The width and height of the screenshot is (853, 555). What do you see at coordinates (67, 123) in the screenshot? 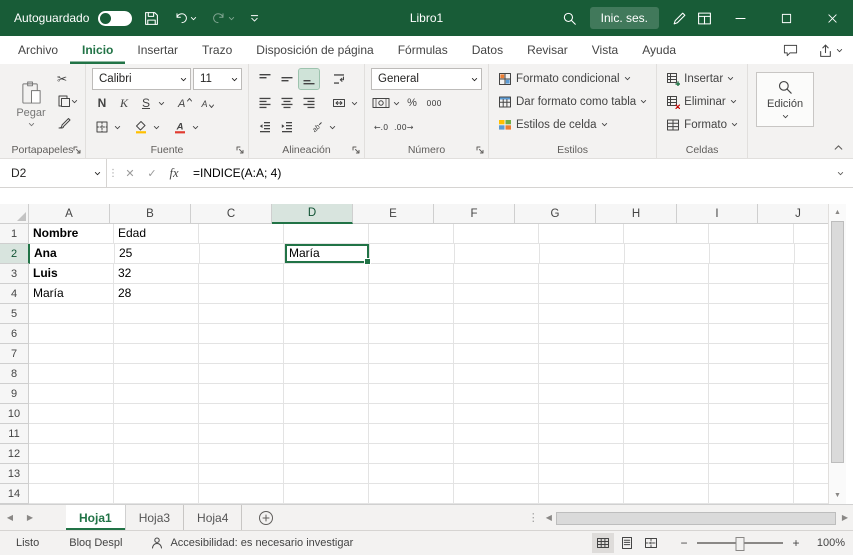
I see `format-painter-button` at bounding box center [67, 123].